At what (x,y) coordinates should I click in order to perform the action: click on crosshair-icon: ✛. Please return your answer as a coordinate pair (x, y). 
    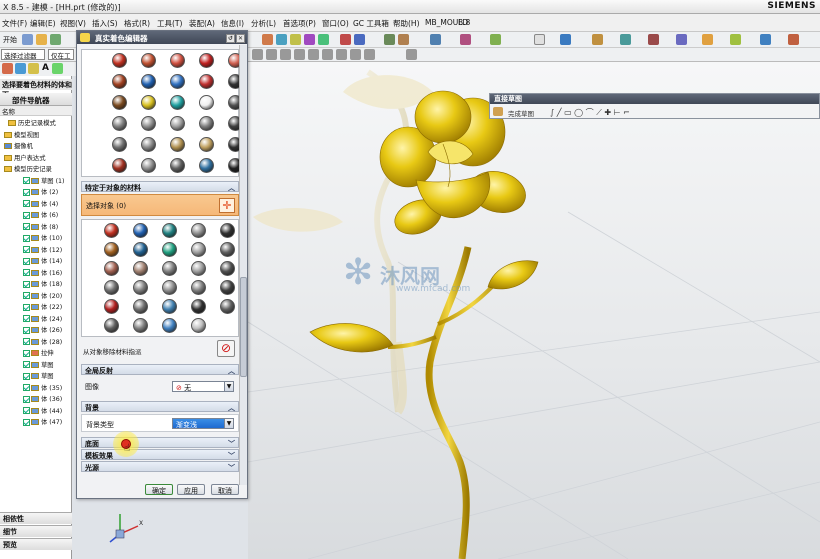
    Looking at the image, I should click on (227, 205).